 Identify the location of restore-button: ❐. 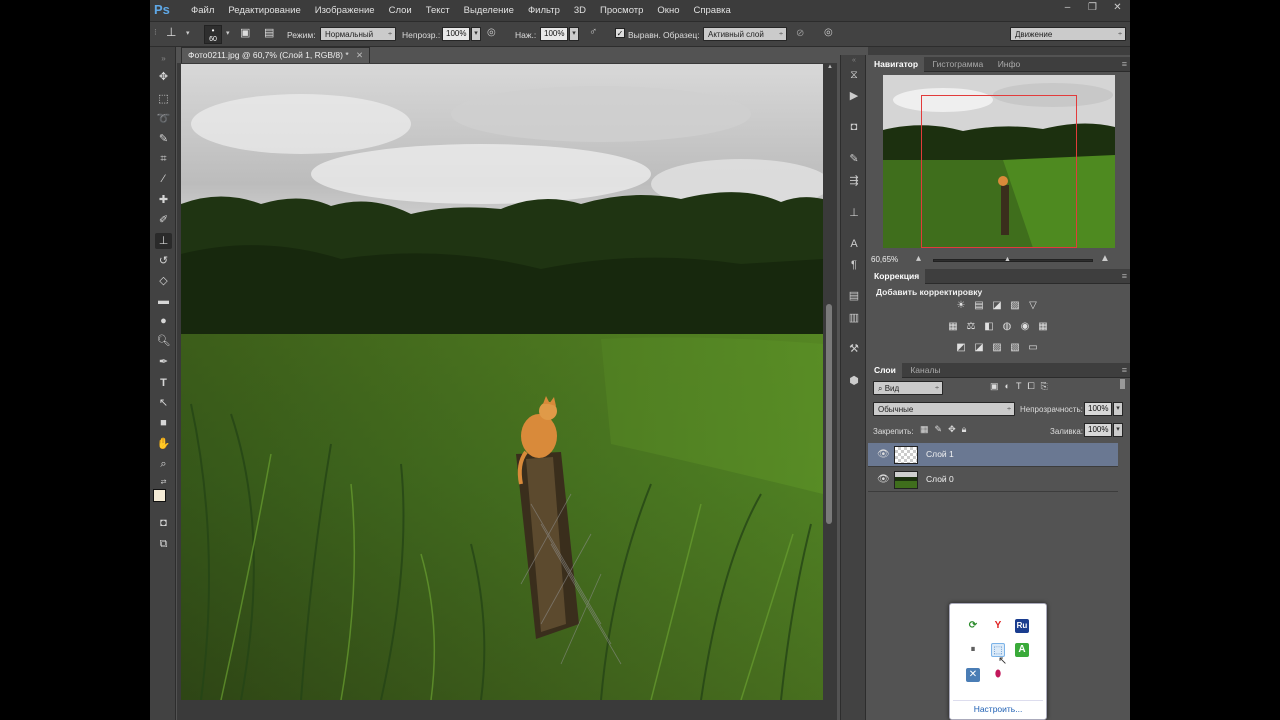
(1092, 8).